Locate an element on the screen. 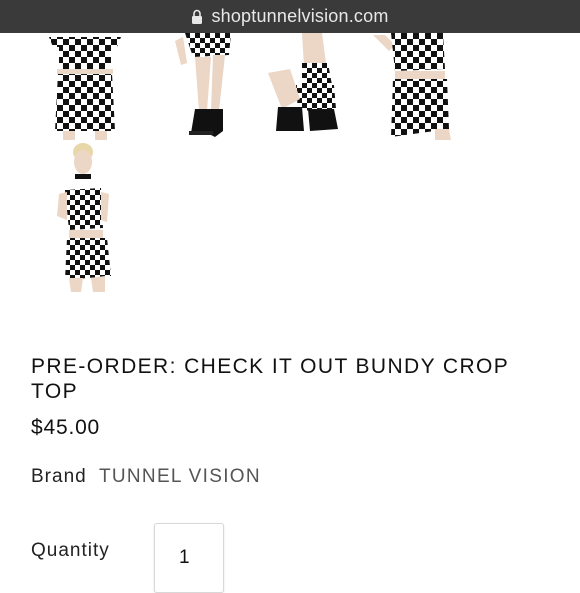  url-domain: shoptunnelvision.com is located at coordinates (300, 16).